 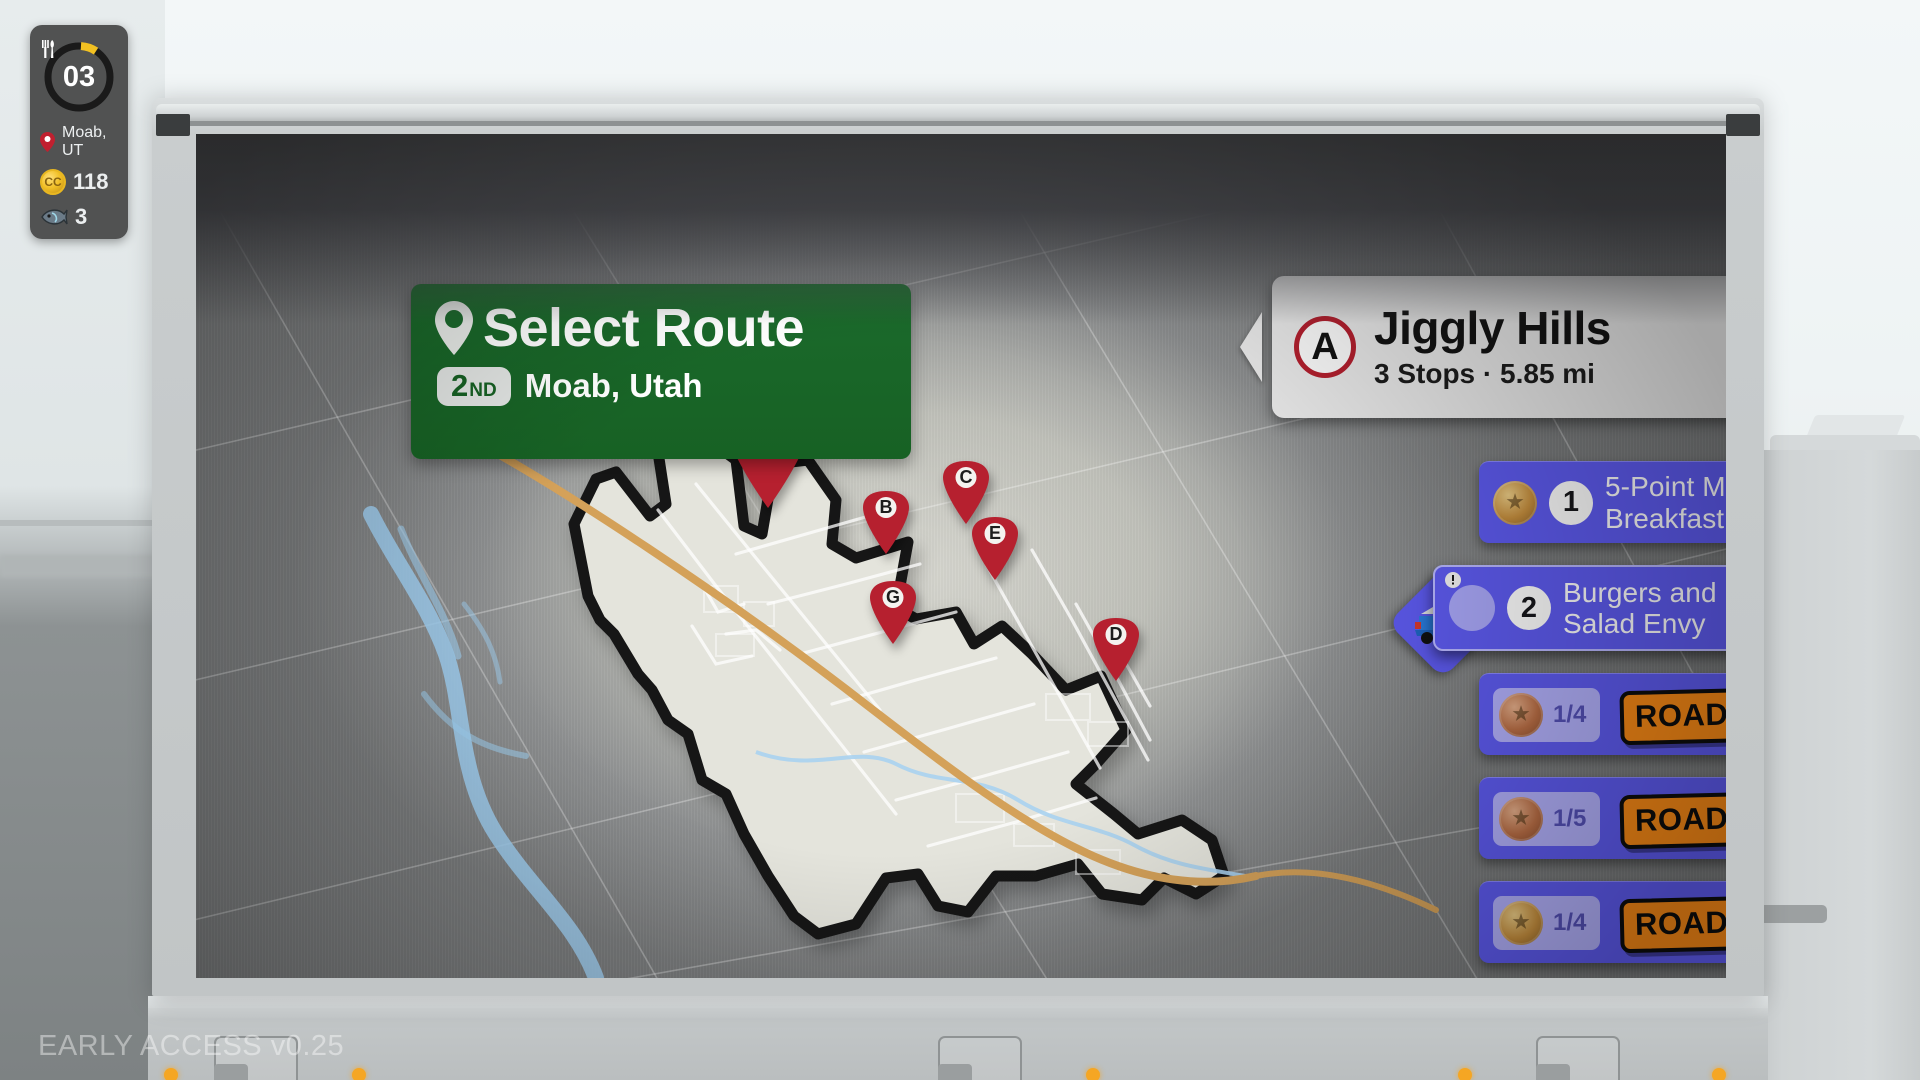 I want to click on hud-location-row: Moab, UT, so click(x=79, y=142).